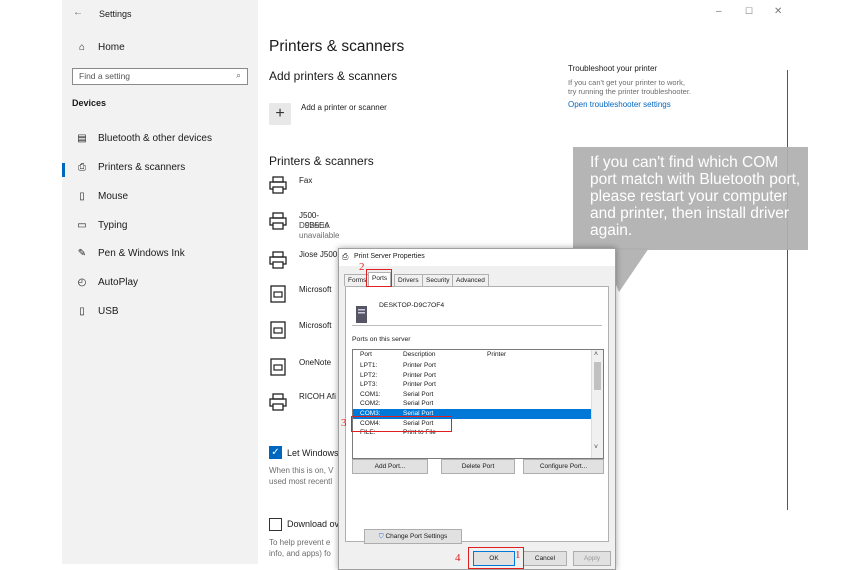  Describe the element at coordinates (369, 365) in the screenshot. I see `port-cell: LPT1:` at that location.